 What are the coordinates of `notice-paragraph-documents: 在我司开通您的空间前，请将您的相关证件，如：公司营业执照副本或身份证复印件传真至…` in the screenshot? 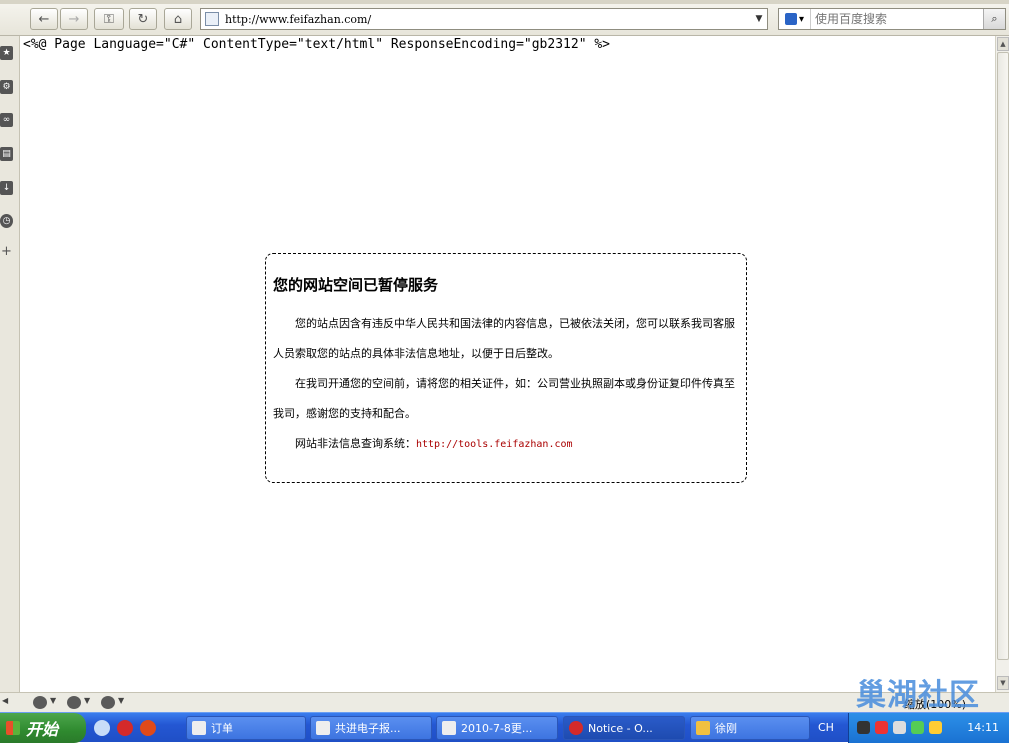 It's located at (504, 398).